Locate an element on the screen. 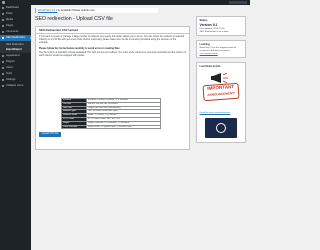 The height and width of the screenshot is (250, 320). announcement-image: IMPORTANT ANNOUNCEMENT! is located at coordinates (221, 91).